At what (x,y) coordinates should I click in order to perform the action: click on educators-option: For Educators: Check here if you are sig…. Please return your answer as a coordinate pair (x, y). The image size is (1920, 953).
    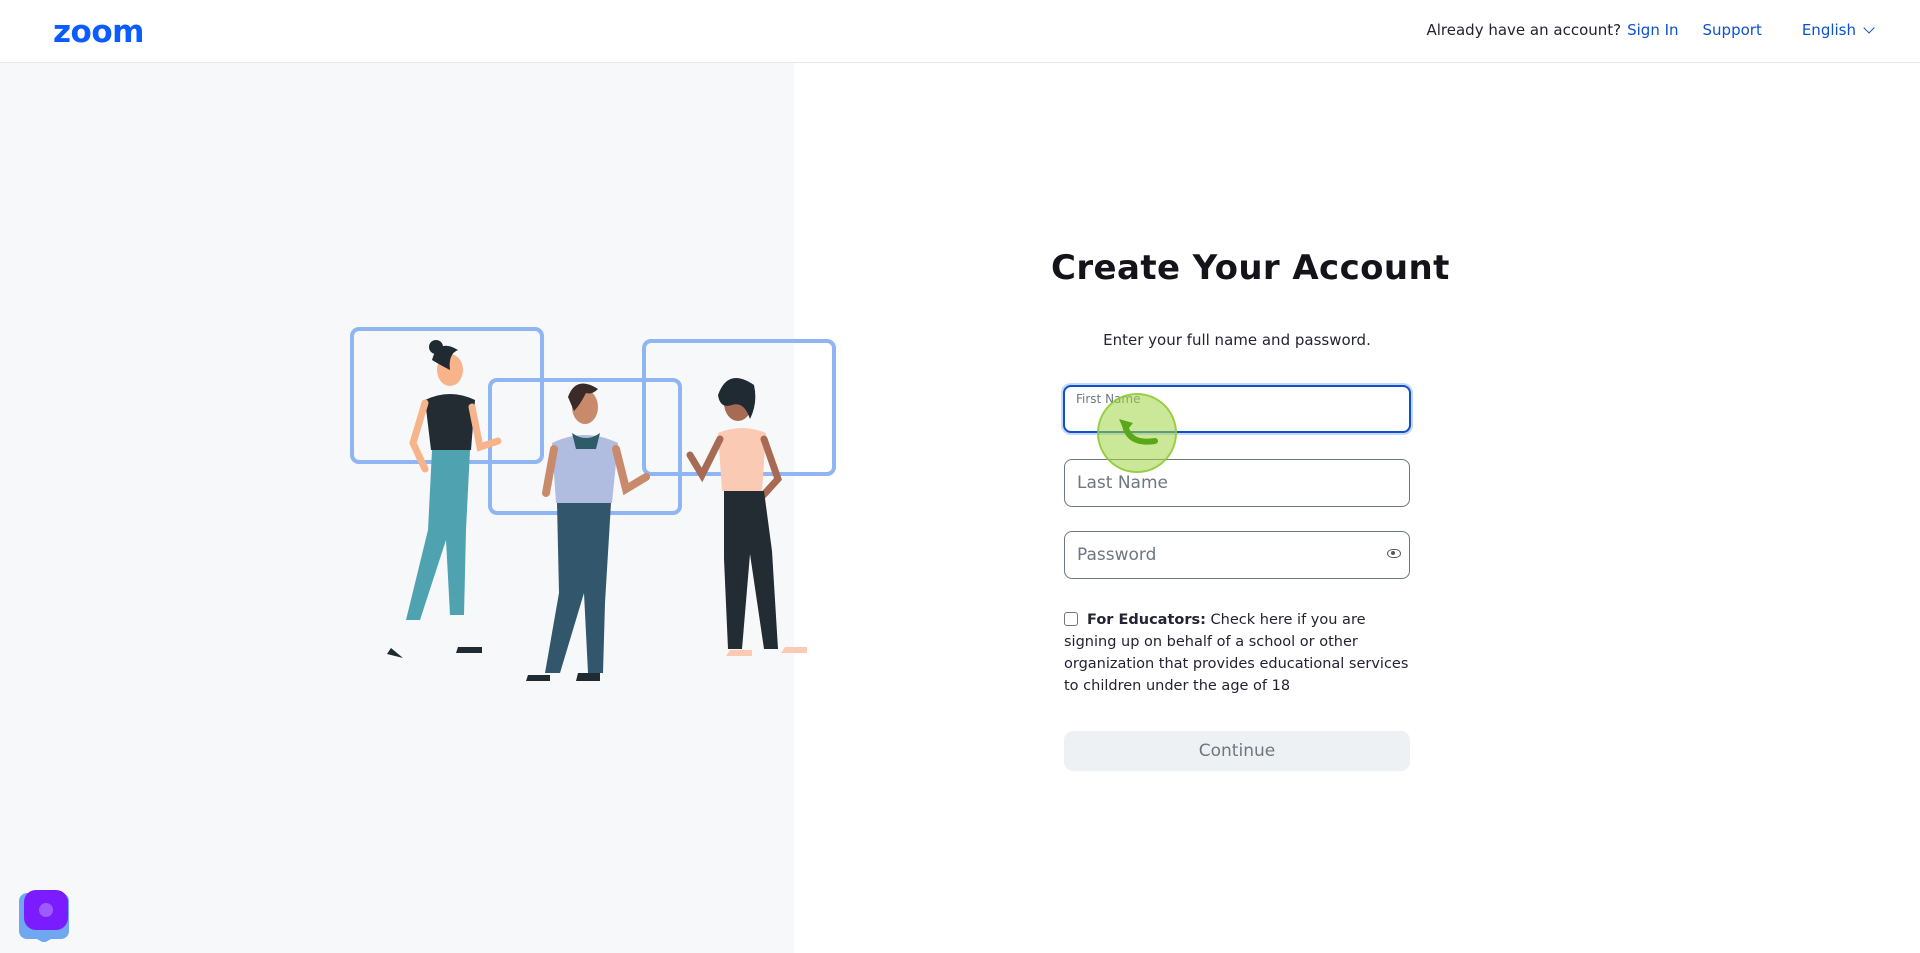
    Looking at the image, I should click on (1237, 653).